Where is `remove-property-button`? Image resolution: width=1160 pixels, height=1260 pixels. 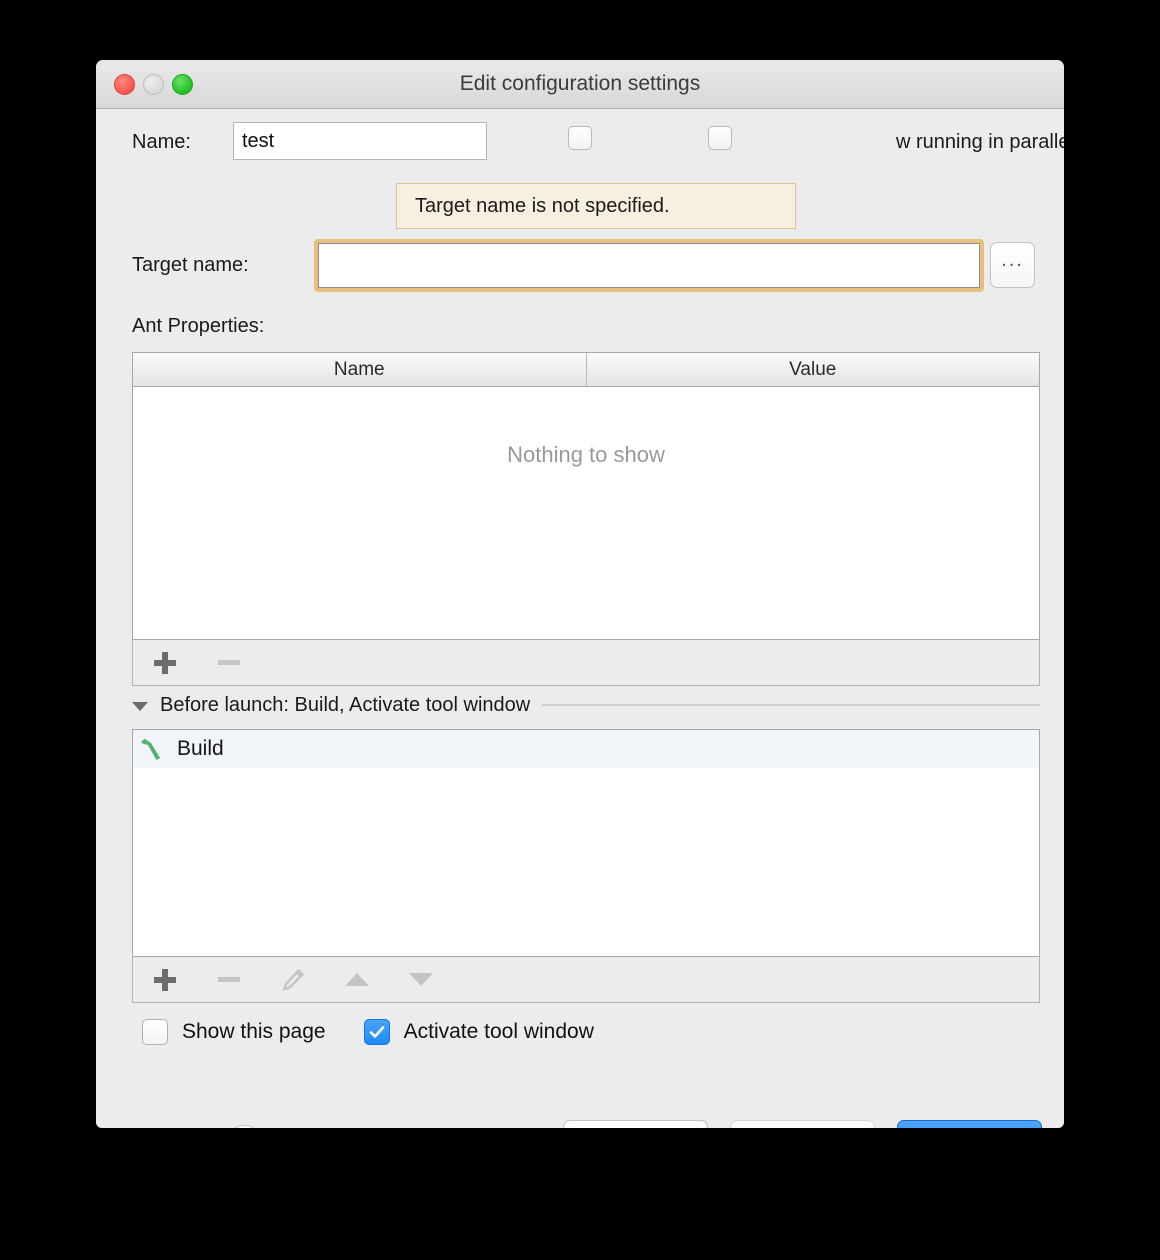 remove-property-button is located at coordinates (229, 663).